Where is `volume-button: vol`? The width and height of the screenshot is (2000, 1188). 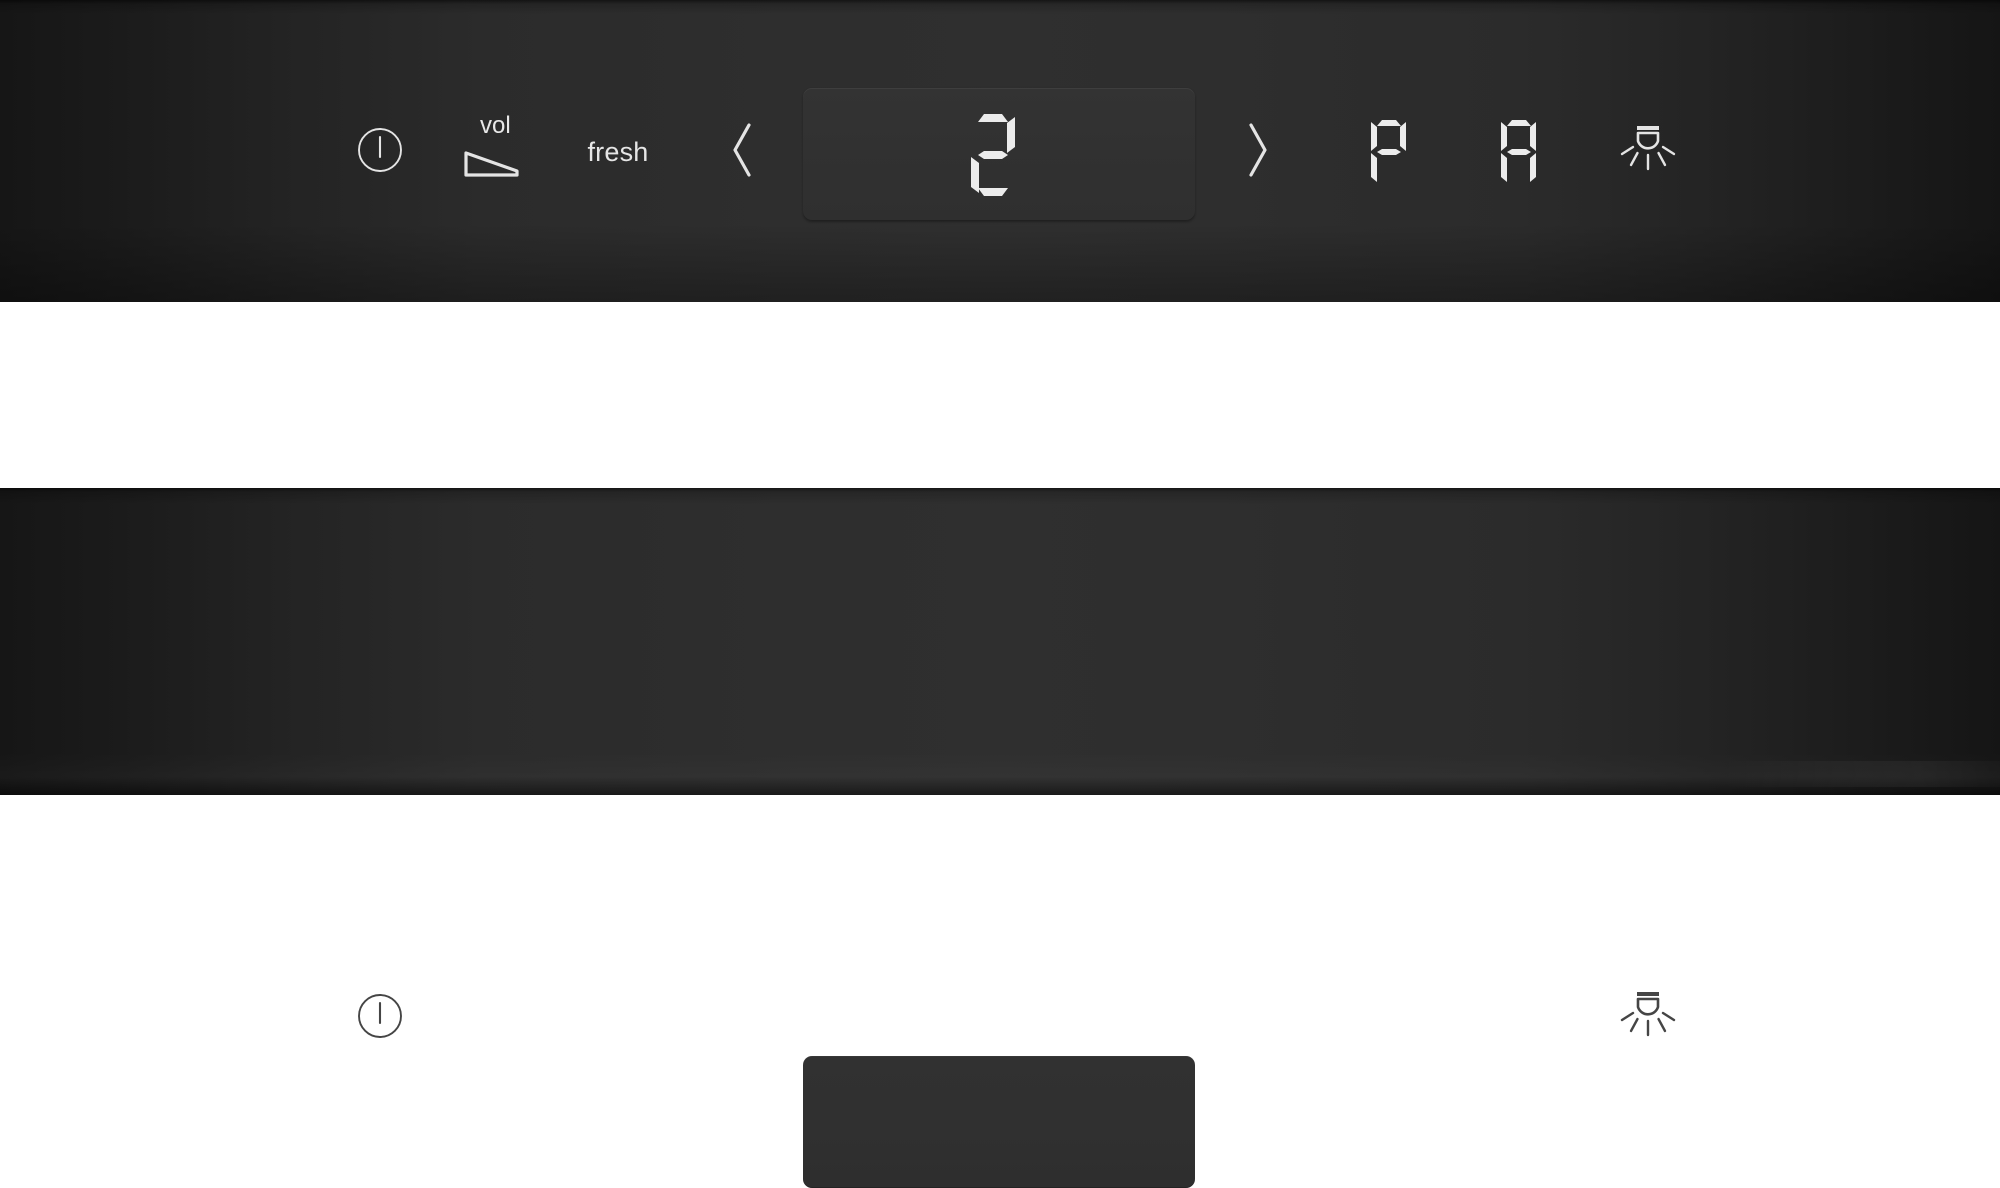
volume-button: vol is located at coordinates (495, 152).